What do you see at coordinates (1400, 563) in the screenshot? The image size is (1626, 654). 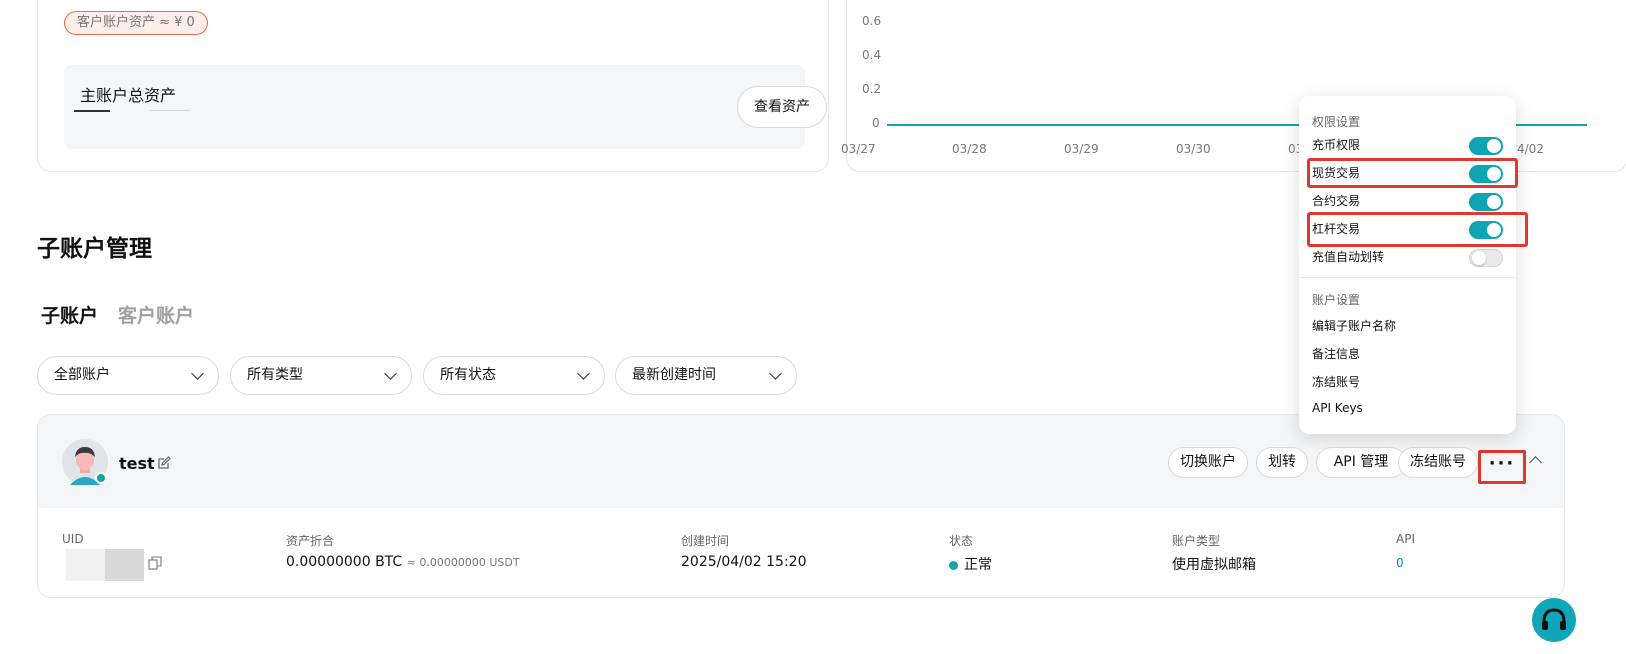 I see `api-count-link: 0` at bounding box center [1400, 563].